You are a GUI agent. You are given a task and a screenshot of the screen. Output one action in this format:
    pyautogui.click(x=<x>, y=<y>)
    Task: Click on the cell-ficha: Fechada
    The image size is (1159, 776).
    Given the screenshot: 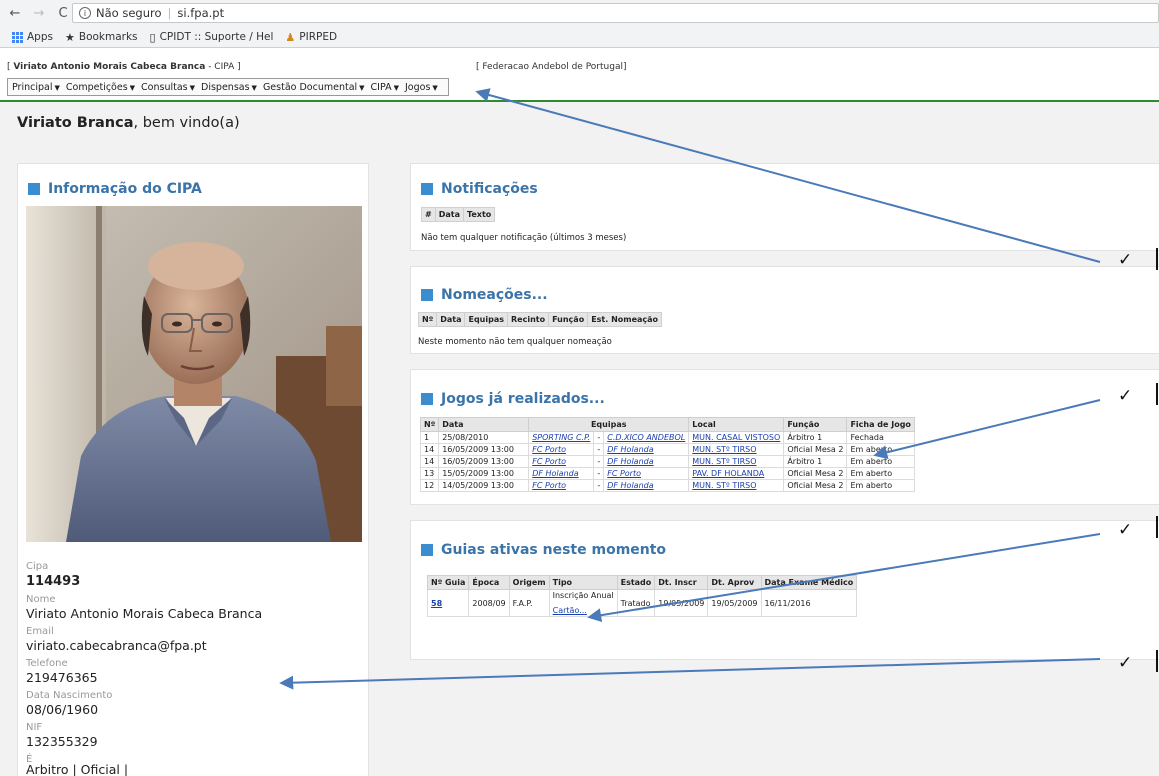 What is the action you would take?
    pyautogui.click(x=880, y=437)
    